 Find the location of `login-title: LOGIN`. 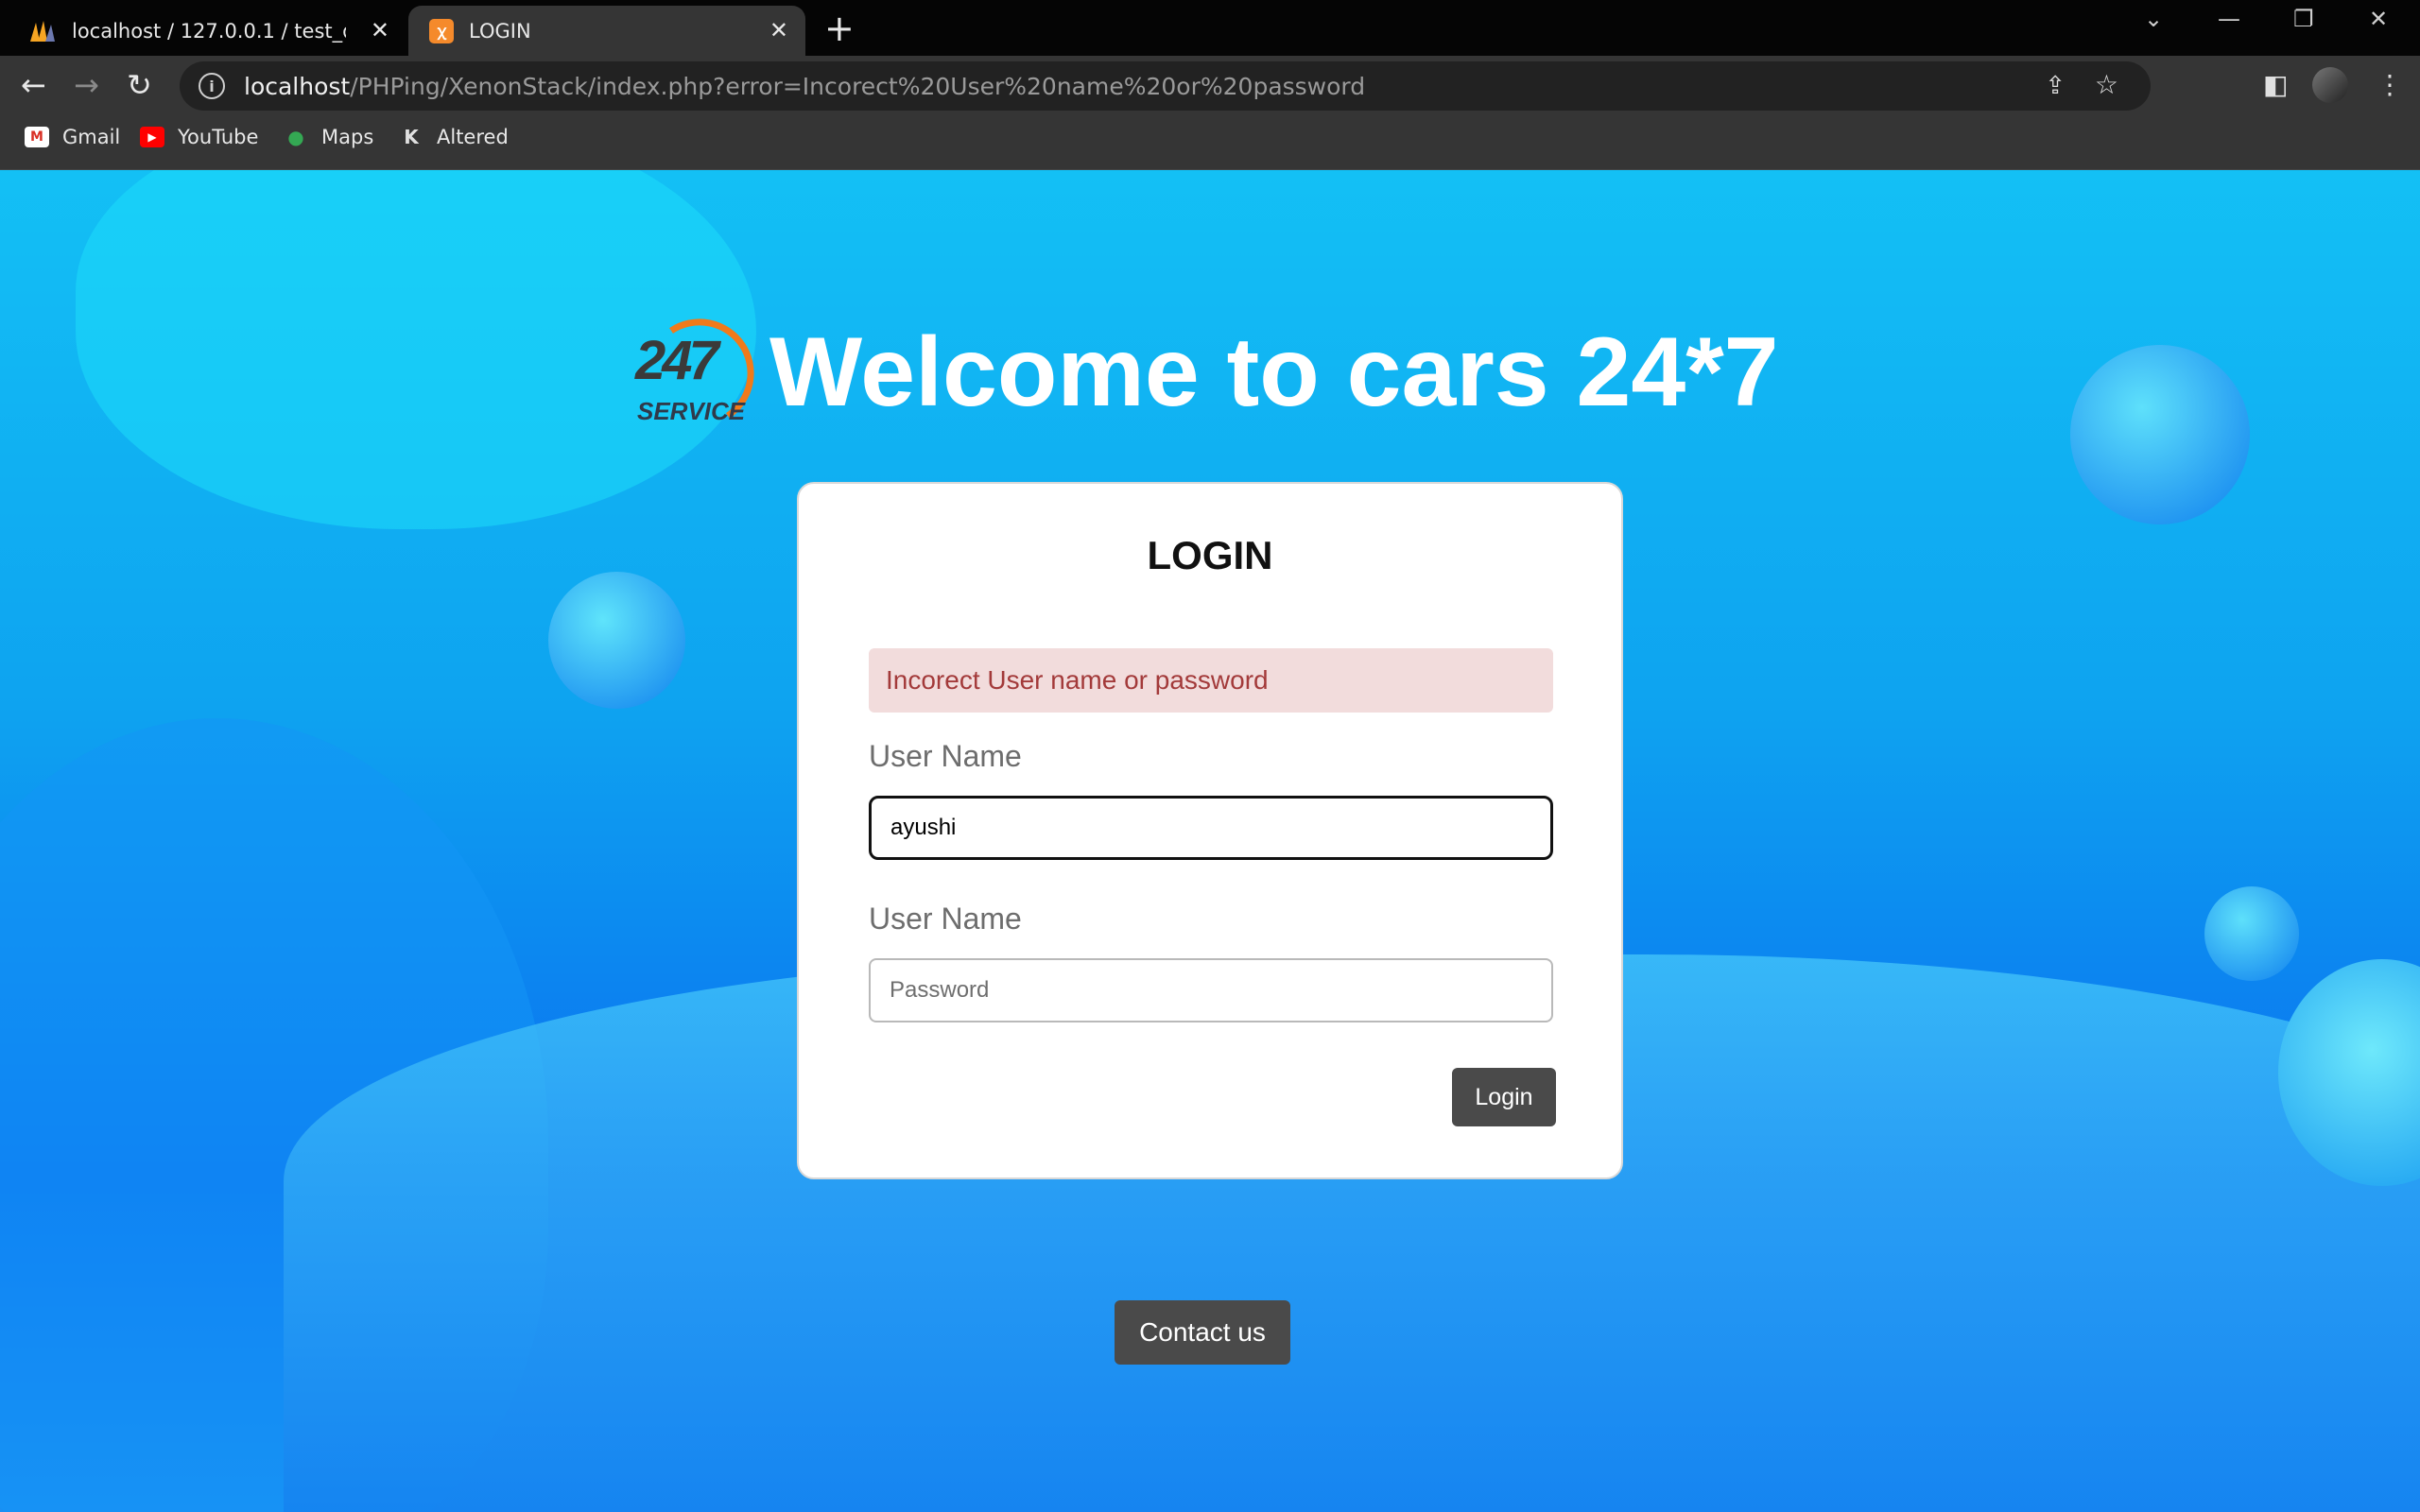

login-title: LOGIN is located at coordinates (1210, 555).